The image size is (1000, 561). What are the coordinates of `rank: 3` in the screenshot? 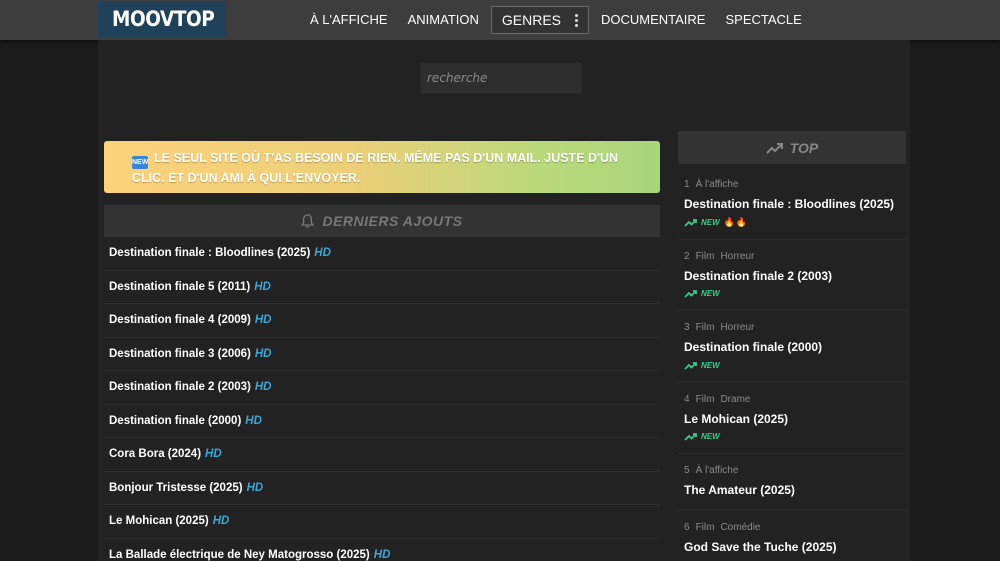 It's located at (687, 327).